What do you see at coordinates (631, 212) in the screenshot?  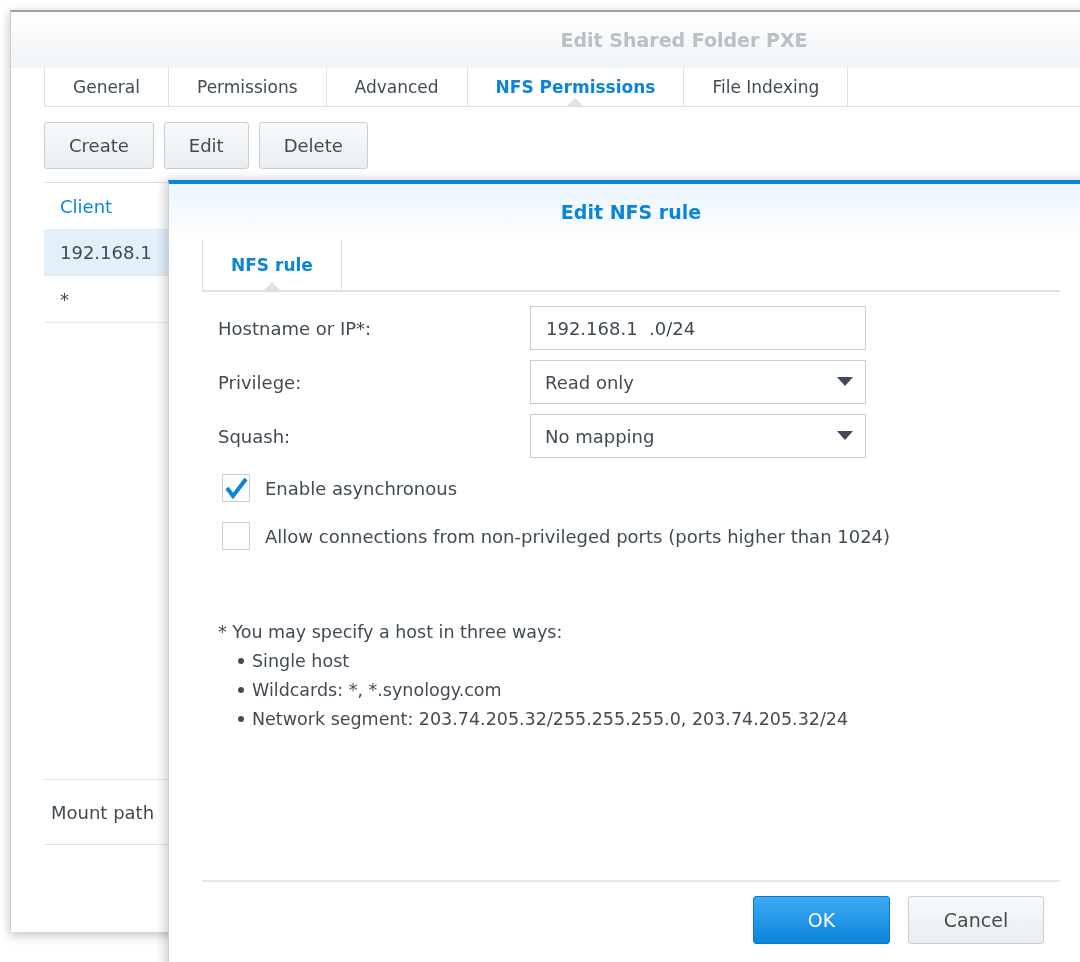 I see `dialog-title: Edit NFS rule` at bounding box center [631, 212].